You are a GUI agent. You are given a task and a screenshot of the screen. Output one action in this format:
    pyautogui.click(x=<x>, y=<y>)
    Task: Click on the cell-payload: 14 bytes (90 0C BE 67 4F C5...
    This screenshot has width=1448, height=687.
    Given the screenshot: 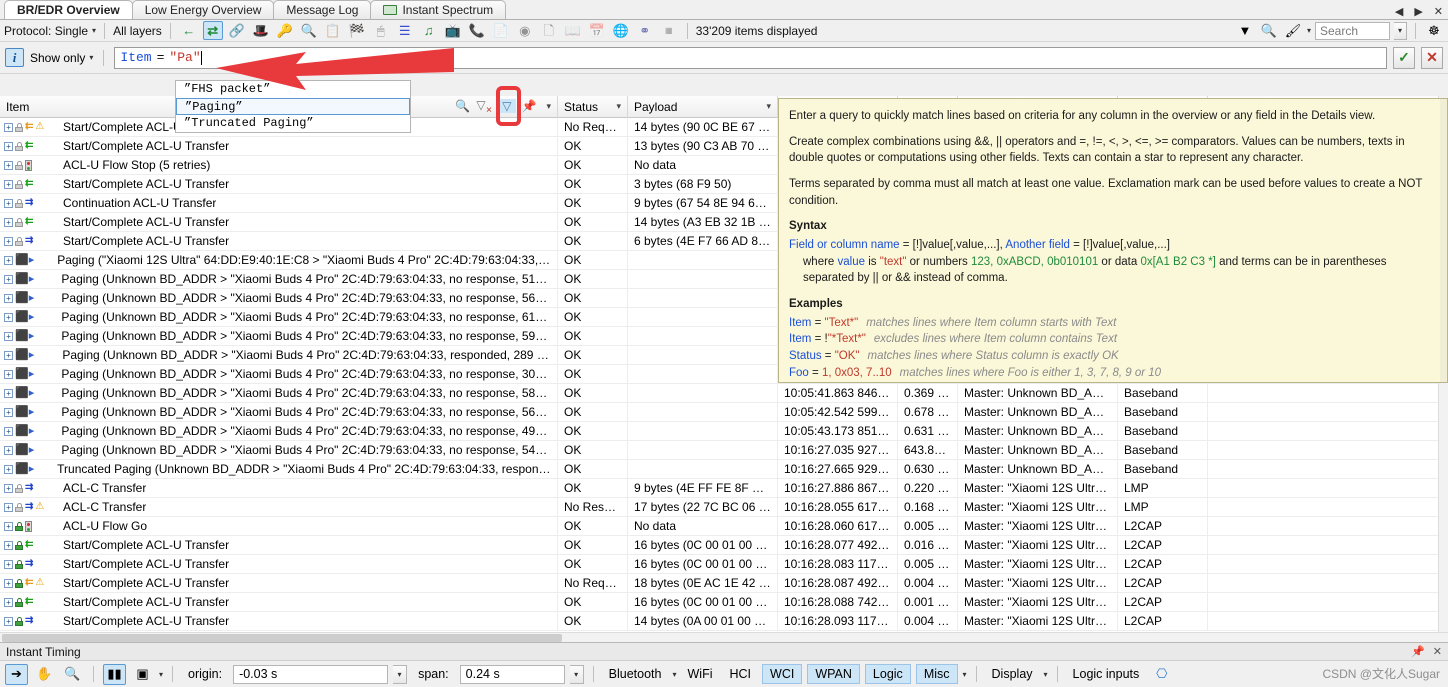 What is the action you would take?
    pyautogui.click(x=703, y=127)
    